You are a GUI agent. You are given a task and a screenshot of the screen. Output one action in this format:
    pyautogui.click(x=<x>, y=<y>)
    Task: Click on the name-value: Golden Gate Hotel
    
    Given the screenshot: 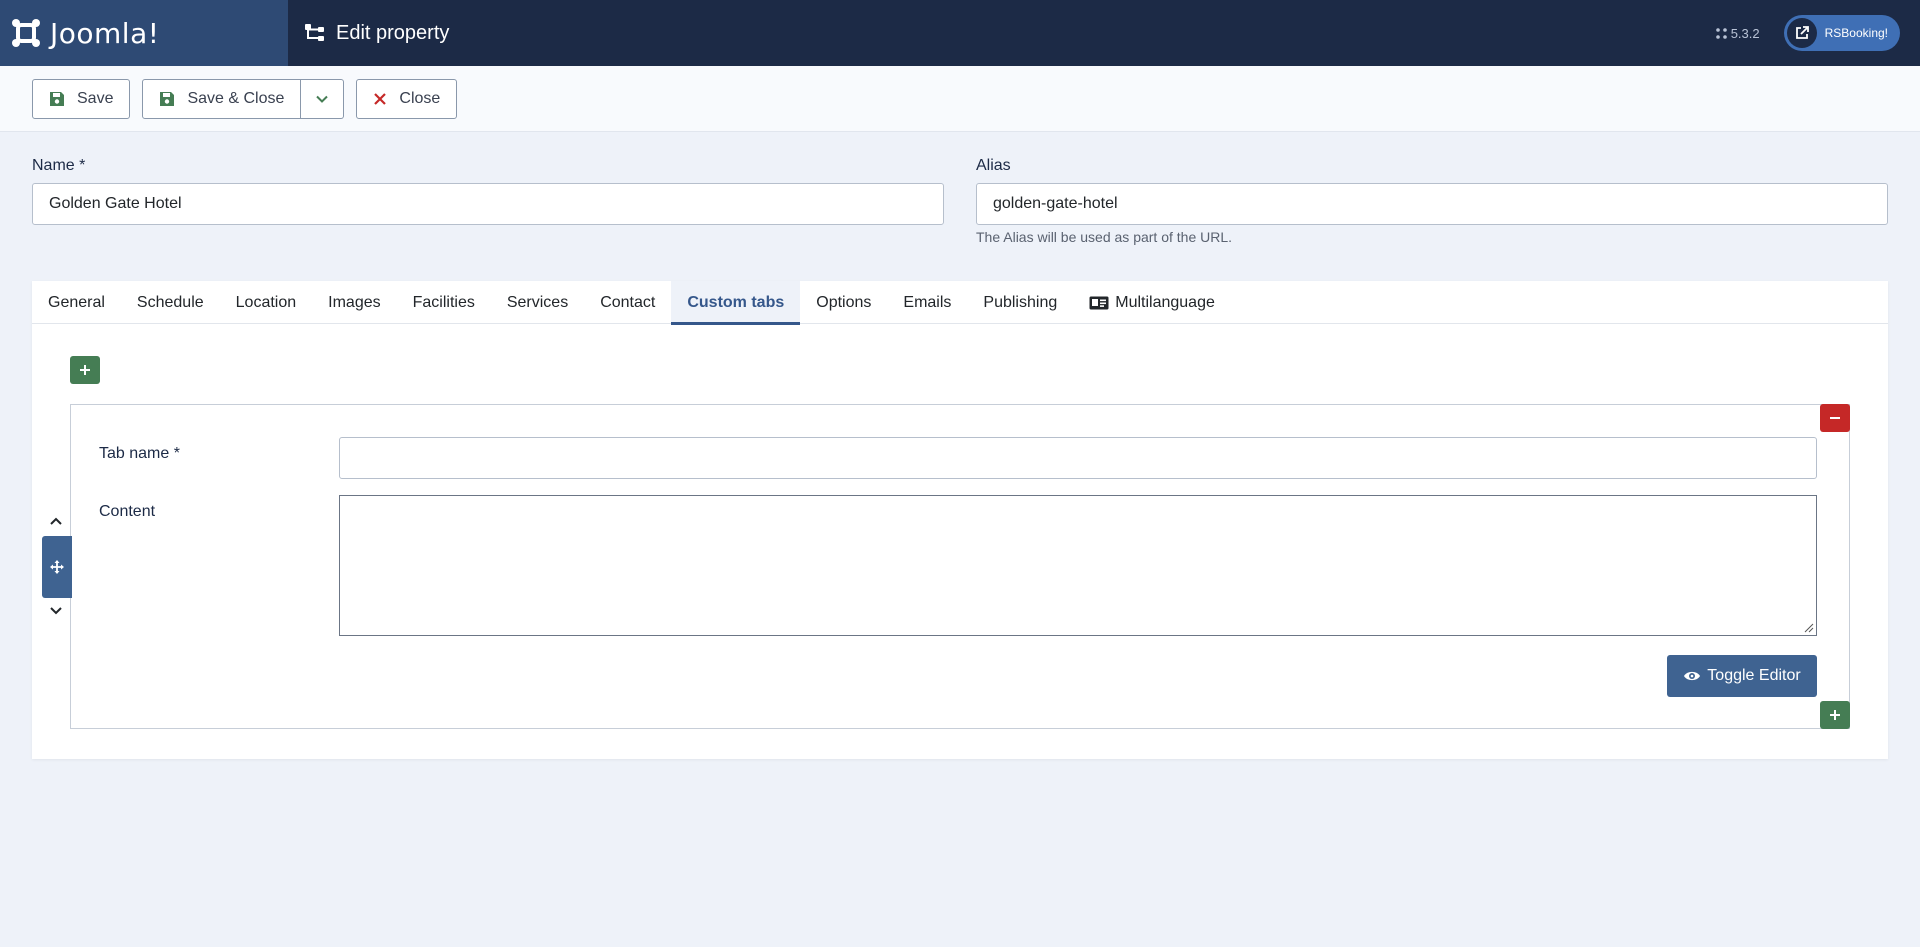 What is the action you would take?
    pyautogui.click(x=115, y=203)
    